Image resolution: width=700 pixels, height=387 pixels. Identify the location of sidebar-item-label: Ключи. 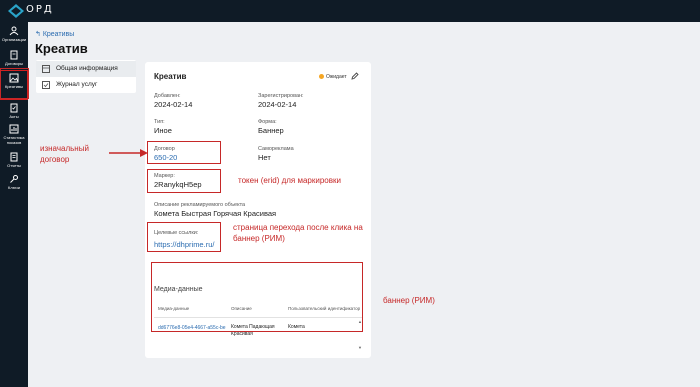
(14, 187).